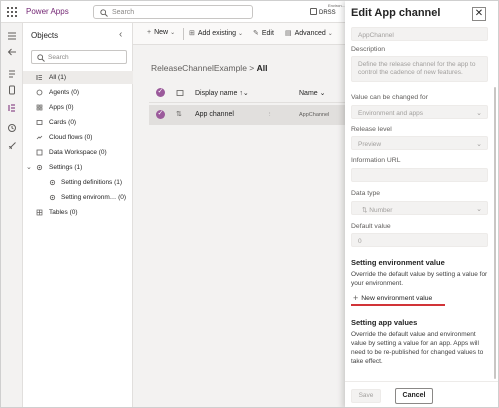 The width and height of the screenshot is (499, 408). What do you see at coordinates (39, 107) in the screenshot?
I see `apps-icon` at bounding box center [39, 107].